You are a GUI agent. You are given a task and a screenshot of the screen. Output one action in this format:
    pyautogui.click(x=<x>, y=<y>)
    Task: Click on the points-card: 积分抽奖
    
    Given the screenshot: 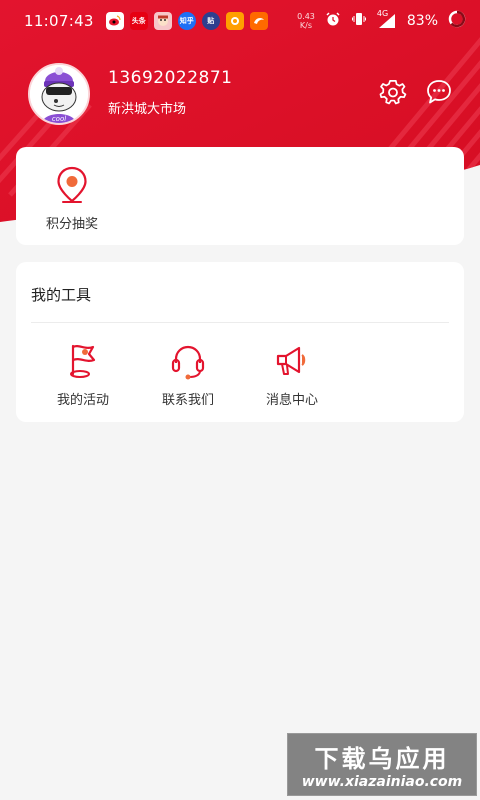 What is the action you would take?
    pyautogui.click(x=240, y=196)
    